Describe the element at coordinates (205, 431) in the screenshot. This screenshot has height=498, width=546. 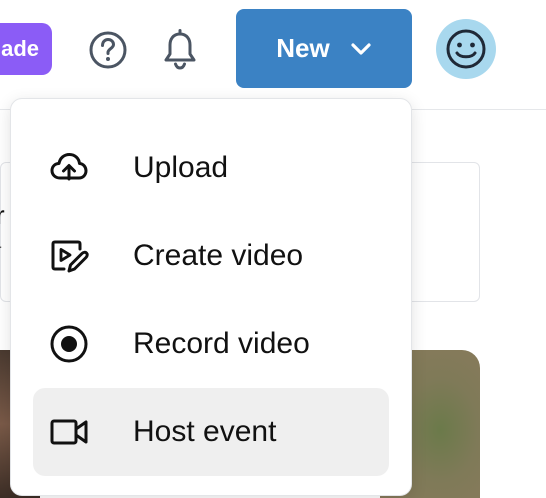
I see `menu-item-label: Host event` at that location.